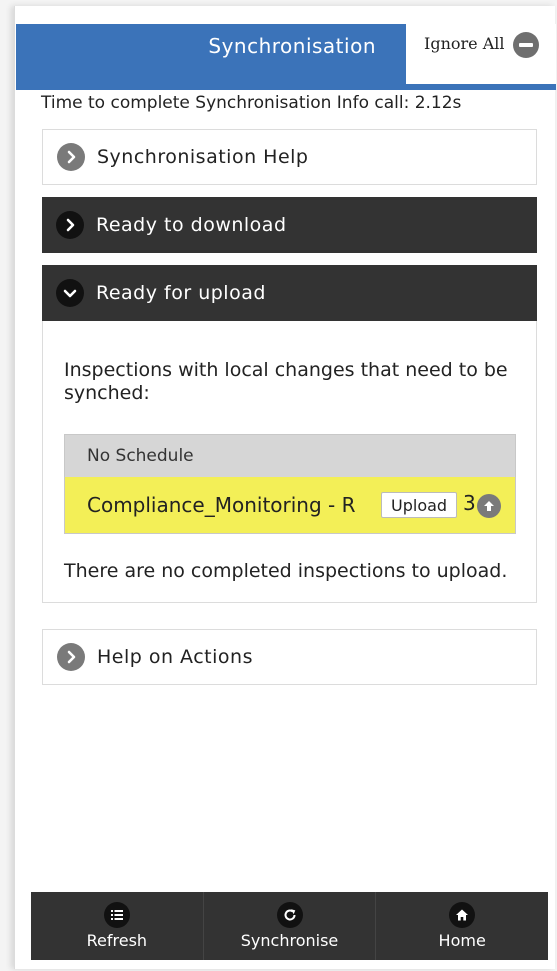 The image size is (557, 971). I want to click on chevron-down-icon, so click(70, 293).